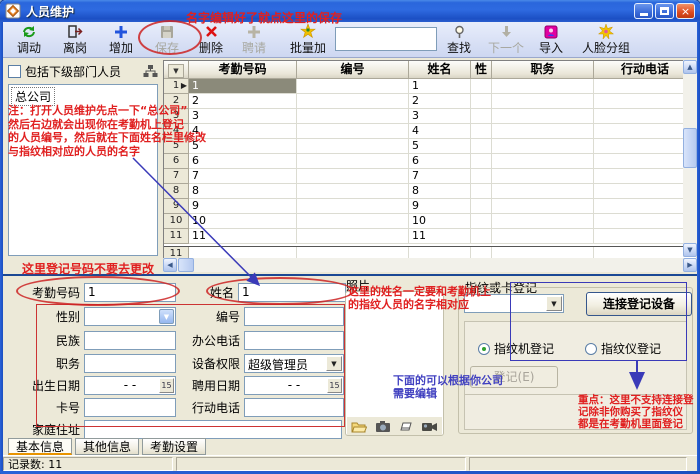  What do you see at coordinates (429, 426) in the screenshot?
I see `video-camera-icon` at bounding box center [429, 426].